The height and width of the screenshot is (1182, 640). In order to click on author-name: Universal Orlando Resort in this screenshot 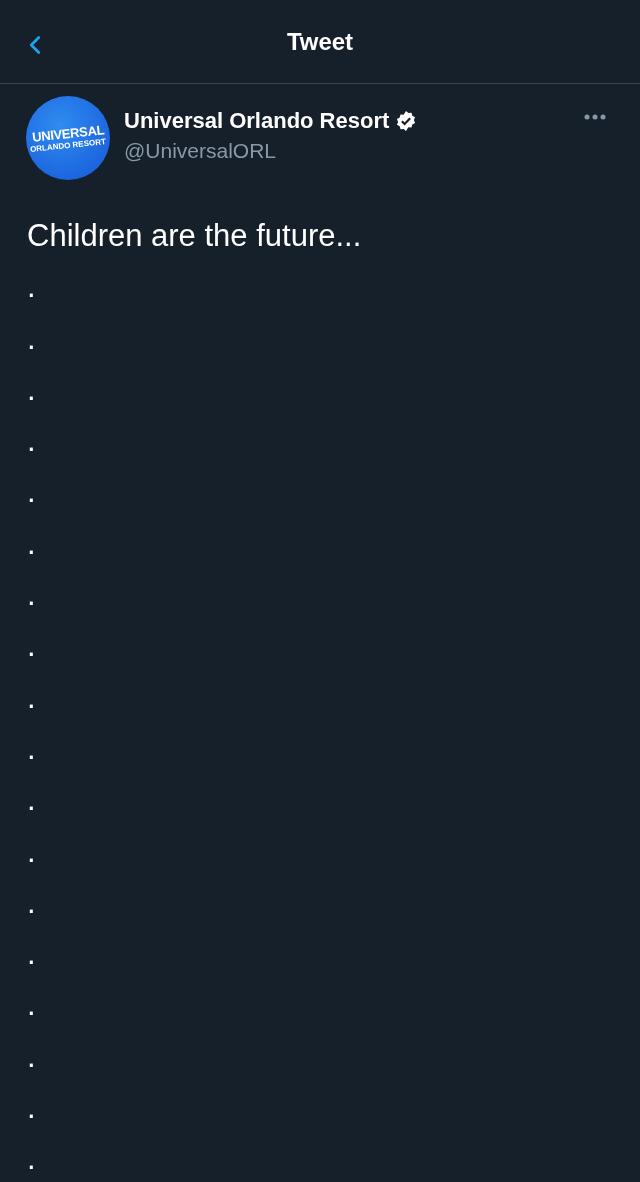, I will do `click(257, 121)`.